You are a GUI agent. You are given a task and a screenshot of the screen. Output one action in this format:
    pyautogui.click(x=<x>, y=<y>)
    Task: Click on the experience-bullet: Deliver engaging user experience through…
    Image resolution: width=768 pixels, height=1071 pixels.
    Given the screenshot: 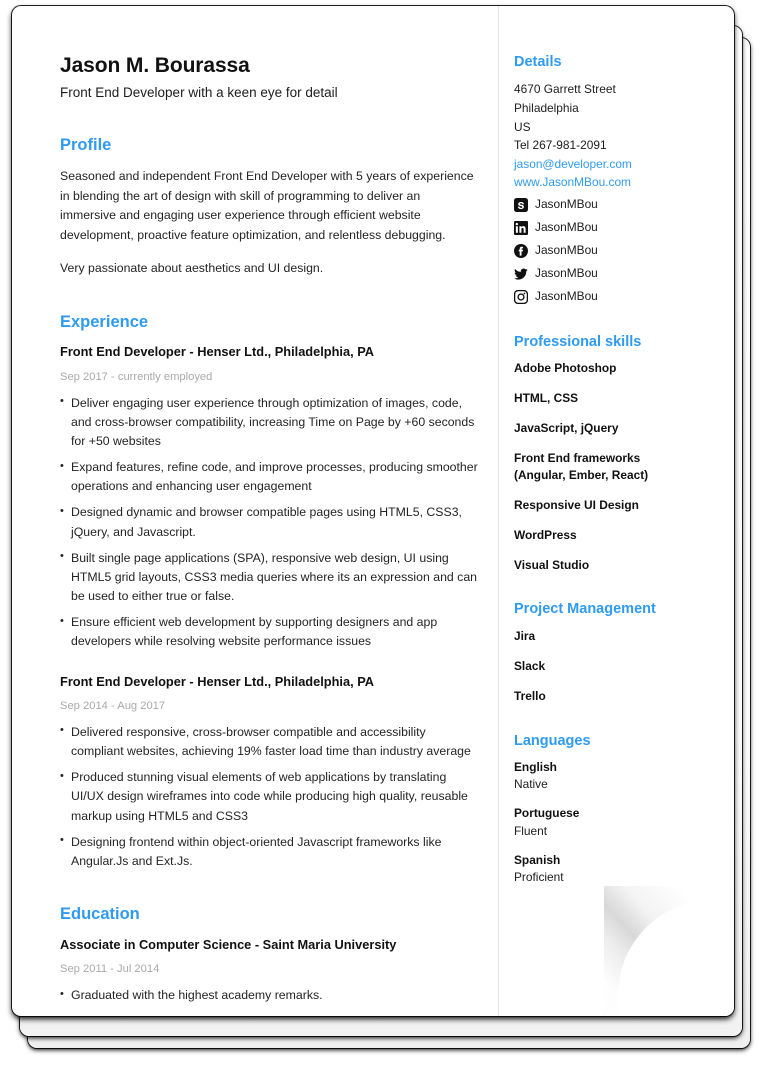 What is the action you would take?
    pyautogui.click(x=269, y=422)
    